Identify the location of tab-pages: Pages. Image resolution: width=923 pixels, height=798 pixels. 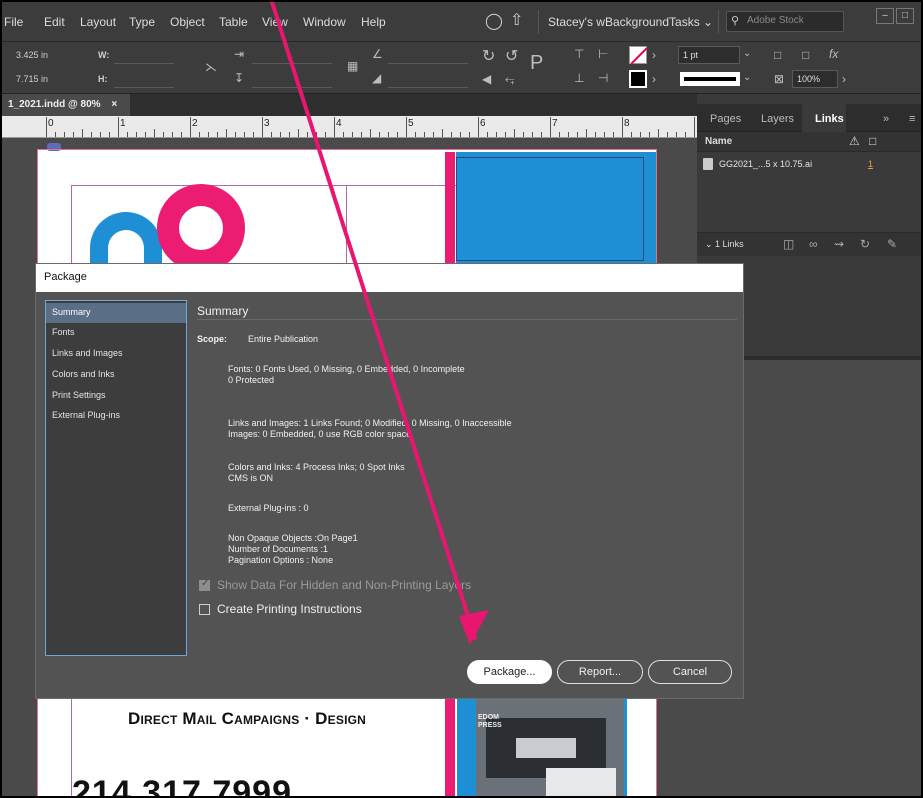
(725, 119).